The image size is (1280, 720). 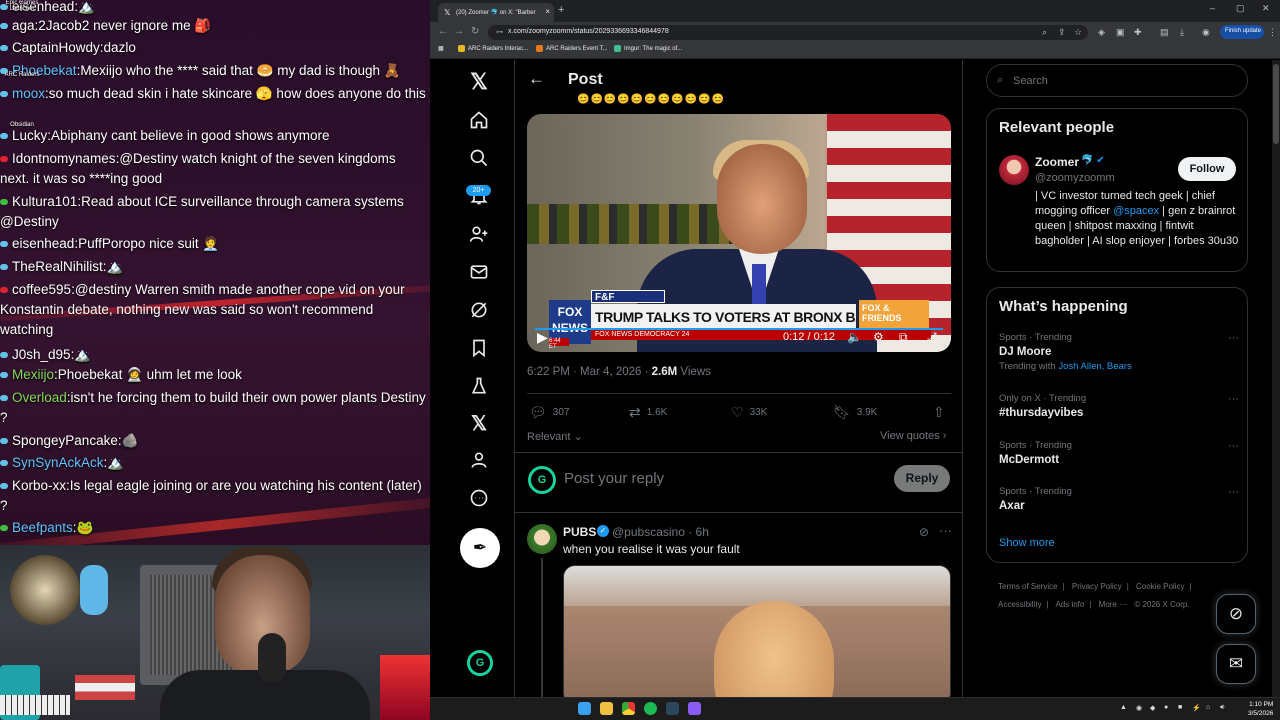 I want to click on reply-author-avatar, so click(x=542, y=539).